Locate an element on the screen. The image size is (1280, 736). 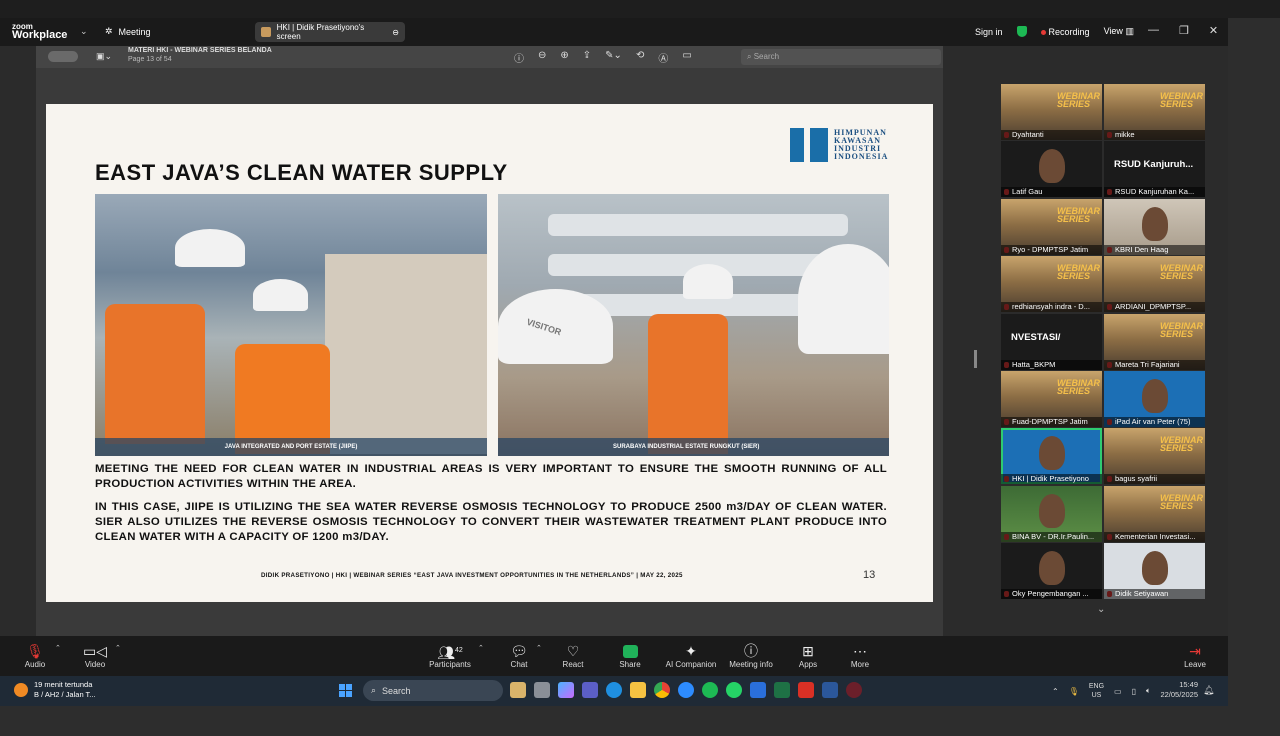
microphone-icon: 🎙︎ is located at coordinates (1074, 691).